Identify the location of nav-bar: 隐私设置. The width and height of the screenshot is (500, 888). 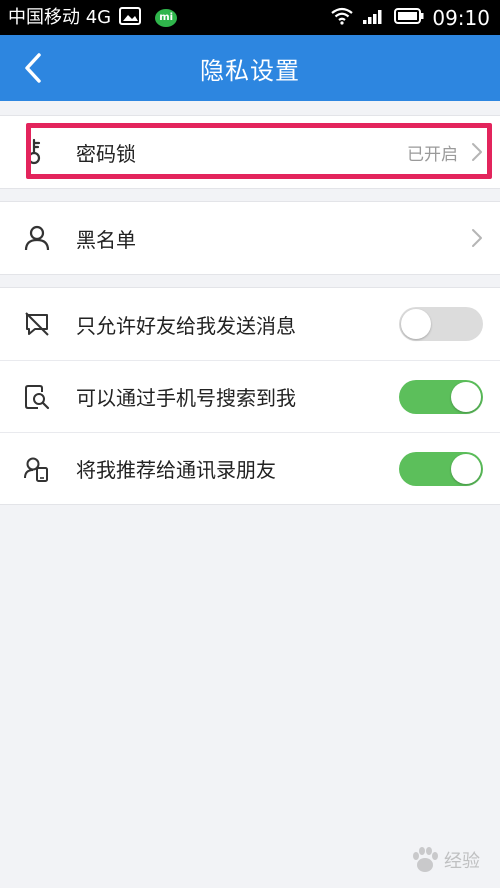
(250, 68).